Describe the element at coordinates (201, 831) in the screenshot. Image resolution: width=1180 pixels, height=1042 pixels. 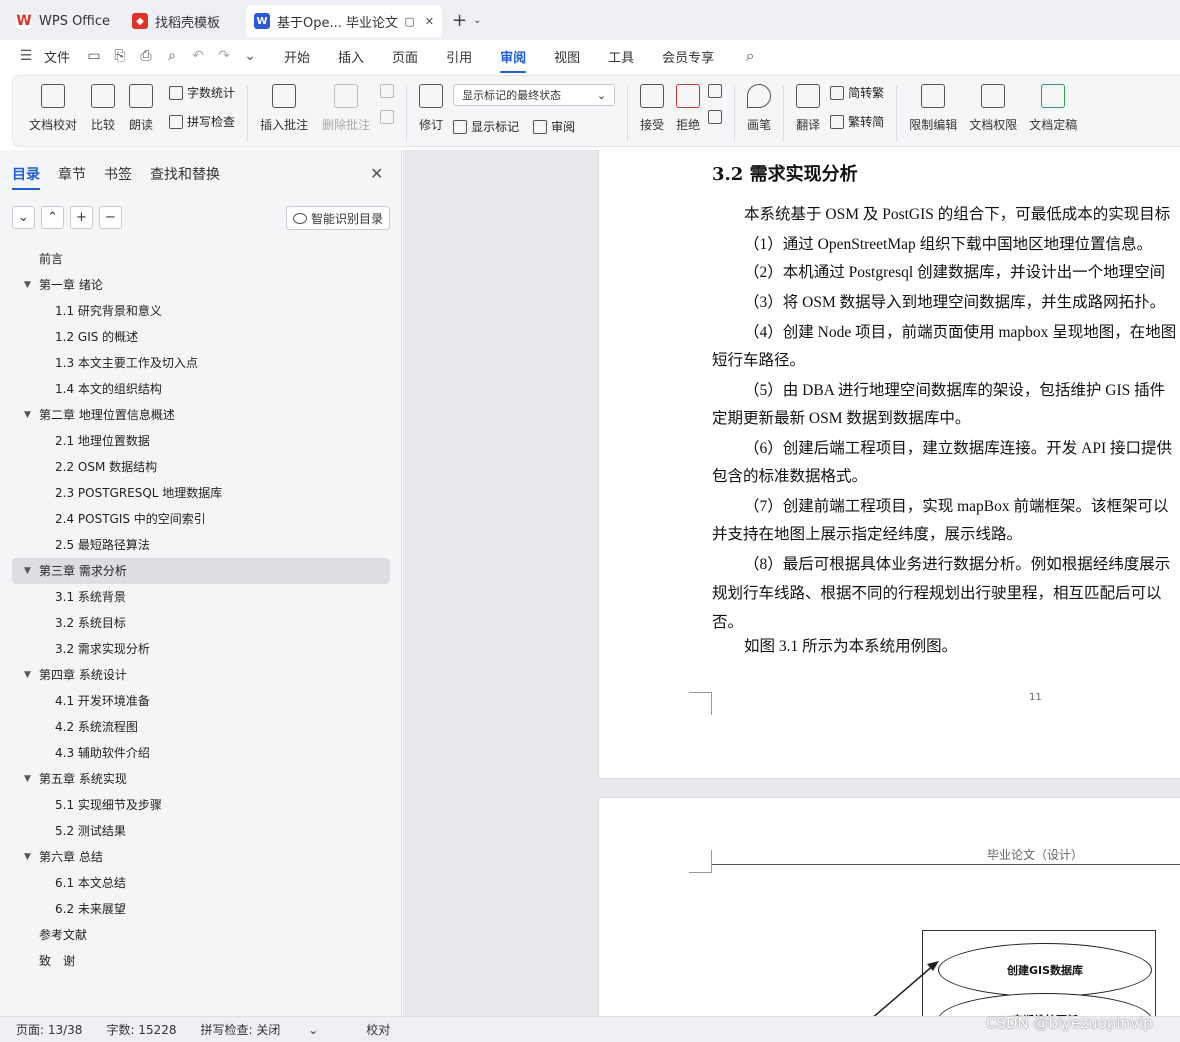
I see `toc-item: 5.2 测试结果` at that location.